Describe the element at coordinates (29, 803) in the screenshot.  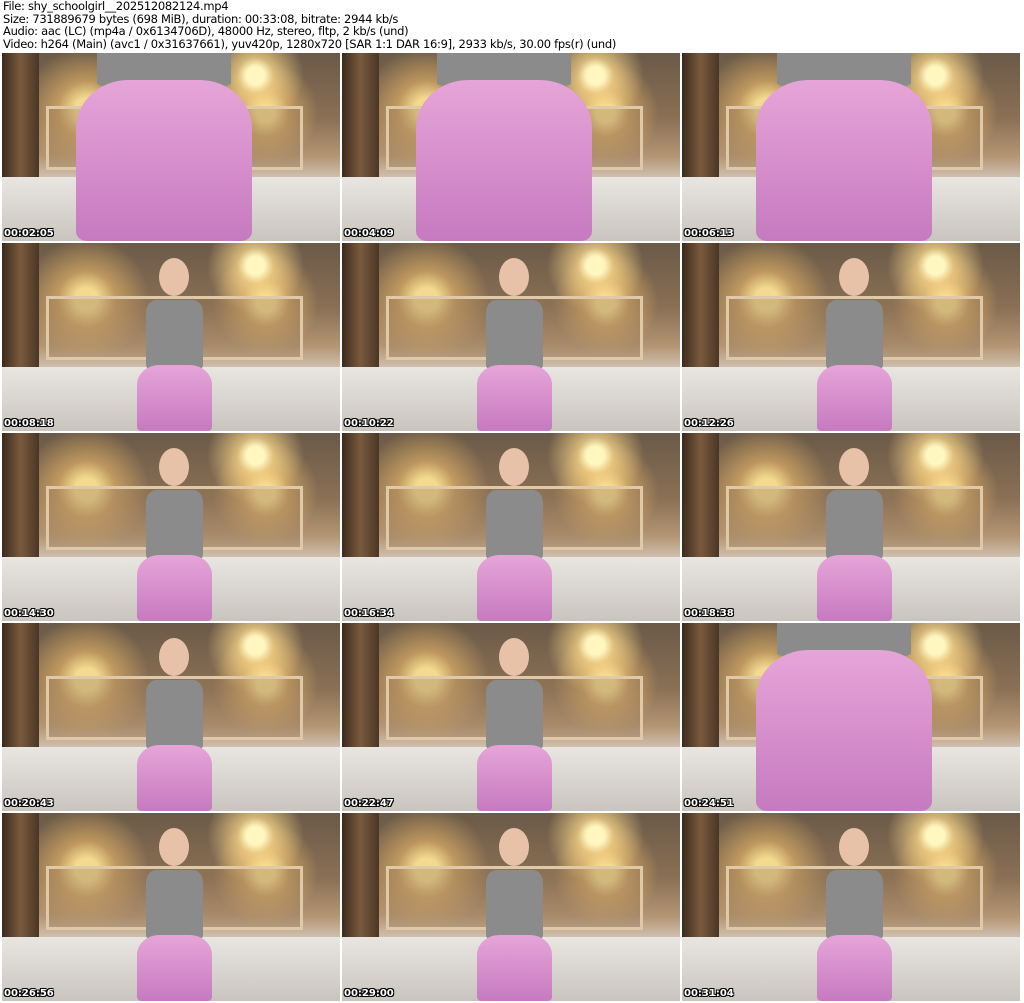
I see `timestamp: 00:20:43` at that location.